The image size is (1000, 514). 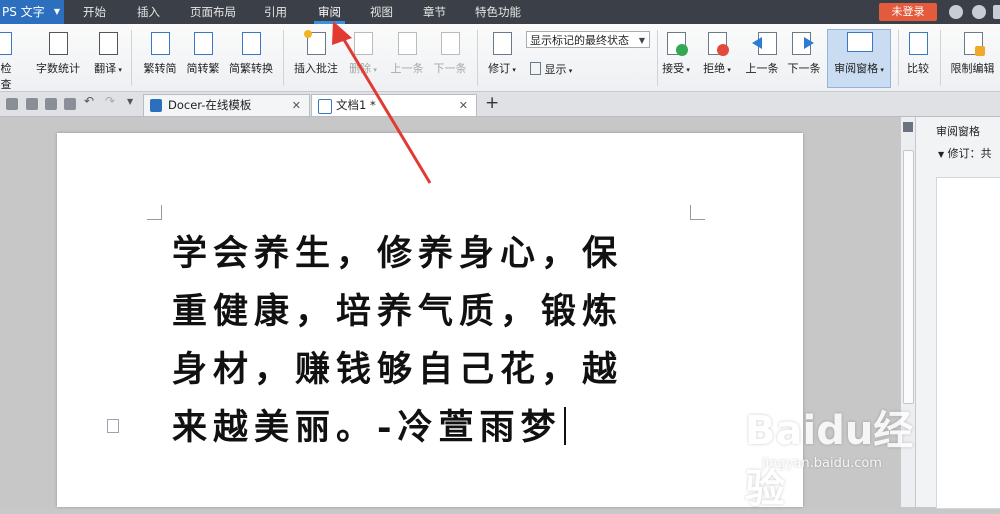 I want to click on show-markup-button: 显示 ▾, so click(x=551, y=69).